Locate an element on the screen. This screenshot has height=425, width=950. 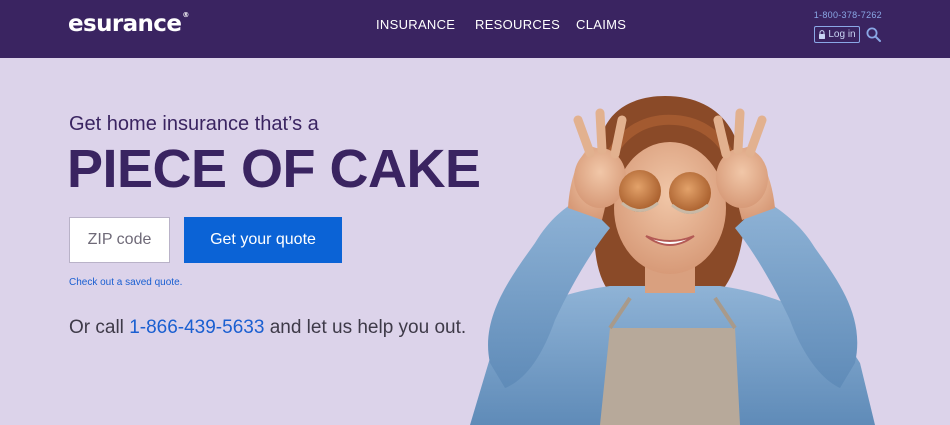
saved-quote-link: Check out a saved quote. is located at coordinates (125, 282).